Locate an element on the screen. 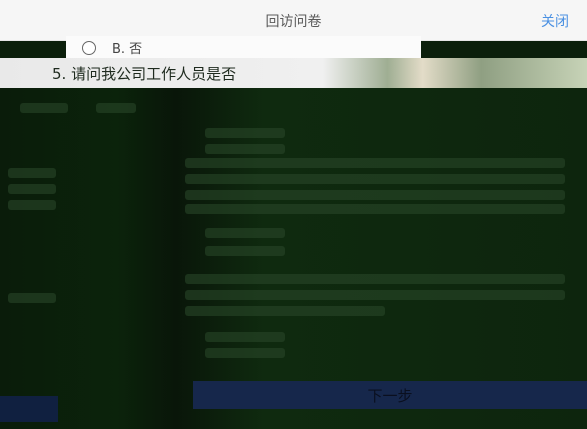 The width and height of the screenshot is (587, 429). left-panel-bar is located at coordinates (29, 409).